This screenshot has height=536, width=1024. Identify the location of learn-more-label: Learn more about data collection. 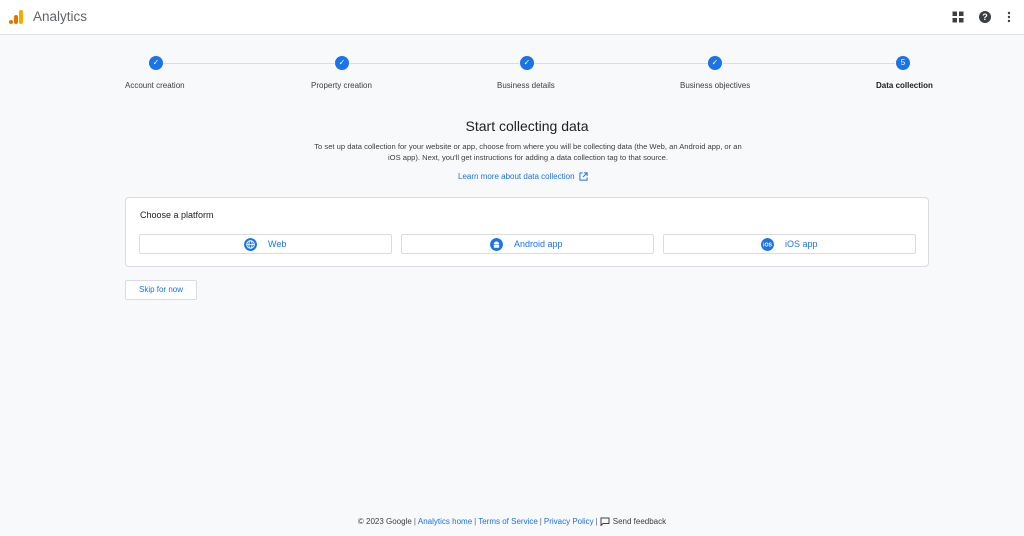
(516, 176).